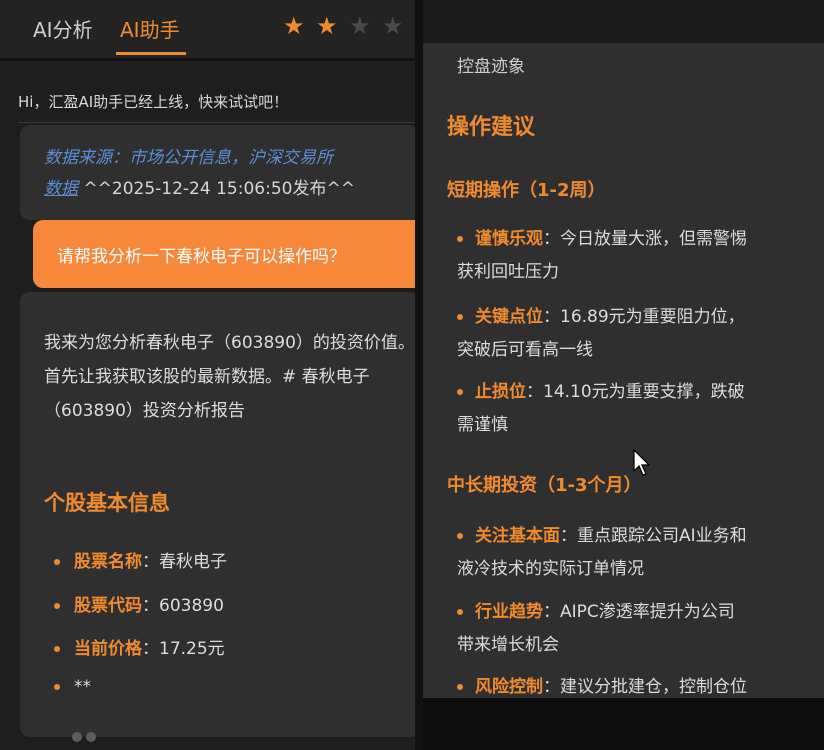  I want to click on publish-timestamp: ^^2025-12-24 15:06:50发布^^, so click(219, 189).